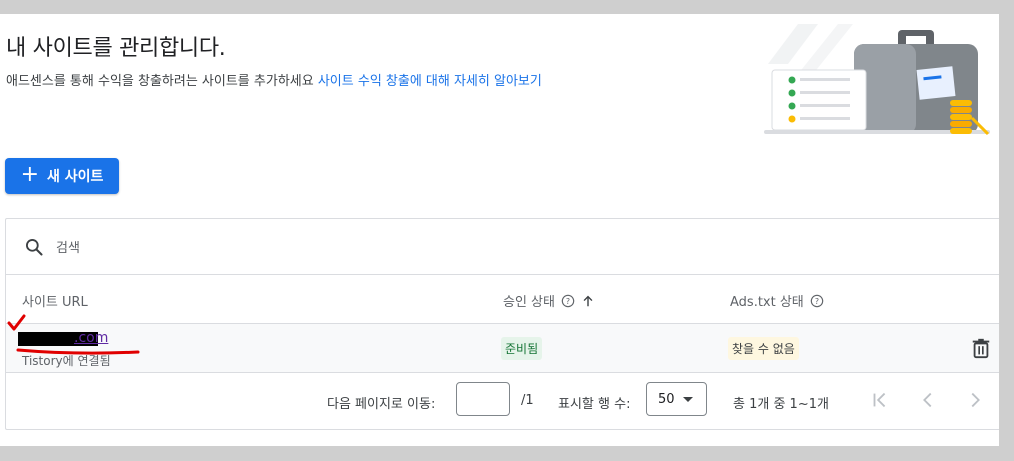  I want to click on pagination-bar: 다음 페이지로 이동: /1 표시할 행 수: 50 총 1개 중 1~1개, so click(502, 400).